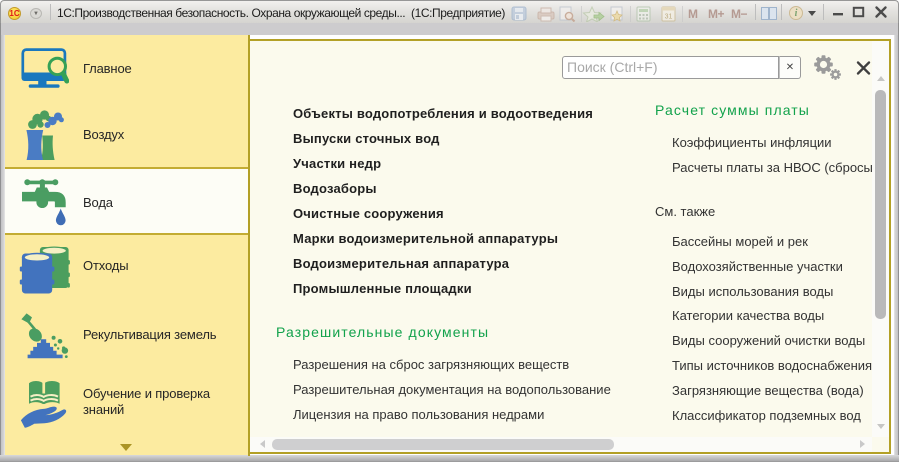  Describe the element at coordinates (669, 17) in the screenshot. I see `svg-text: 31` at that location.